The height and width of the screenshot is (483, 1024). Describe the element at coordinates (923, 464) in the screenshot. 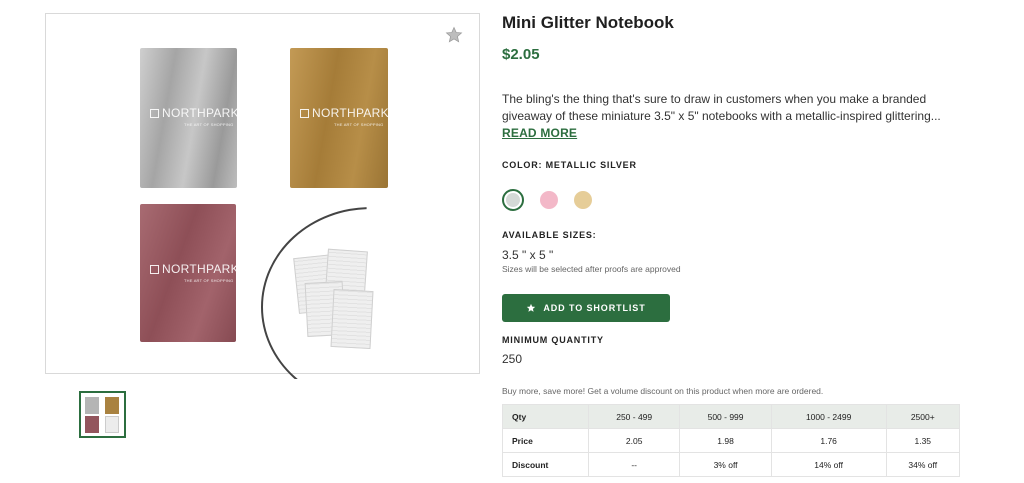

I see `table-cell: 34% off` at that location.